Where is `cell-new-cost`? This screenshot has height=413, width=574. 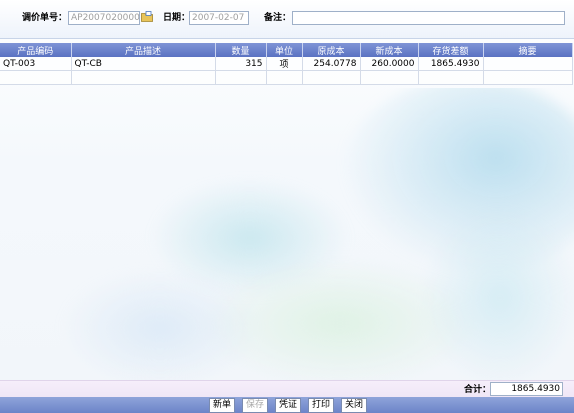 cell-new-cost is located at coordinates (389, 77).